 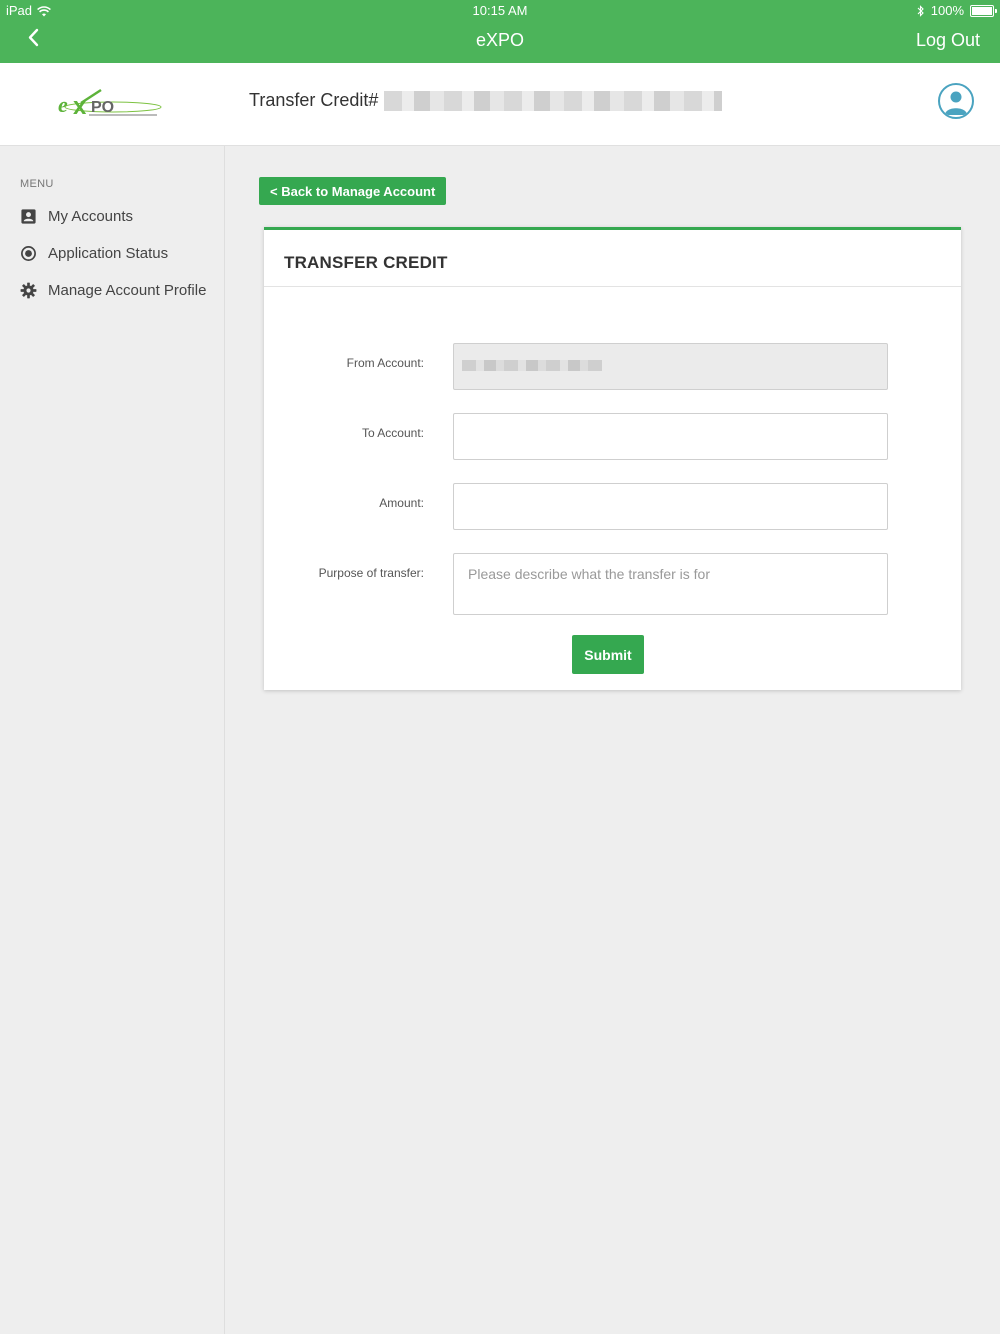 What do you see at coordinates (80, 106) in the screenshot?
I see `svg-text: x` at bounding box center [80, 106].